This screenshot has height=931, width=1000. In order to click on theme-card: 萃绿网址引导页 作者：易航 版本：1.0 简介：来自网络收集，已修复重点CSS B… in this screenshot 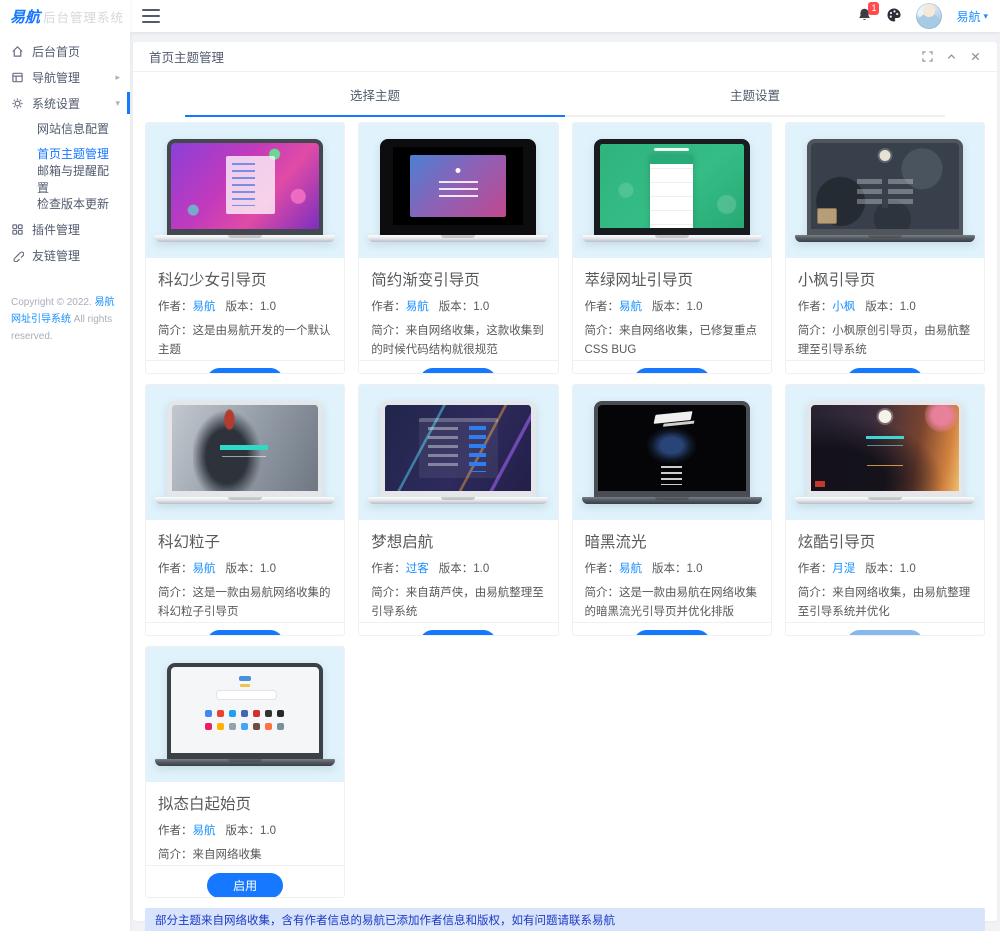, I will do `click(671, 248)`.